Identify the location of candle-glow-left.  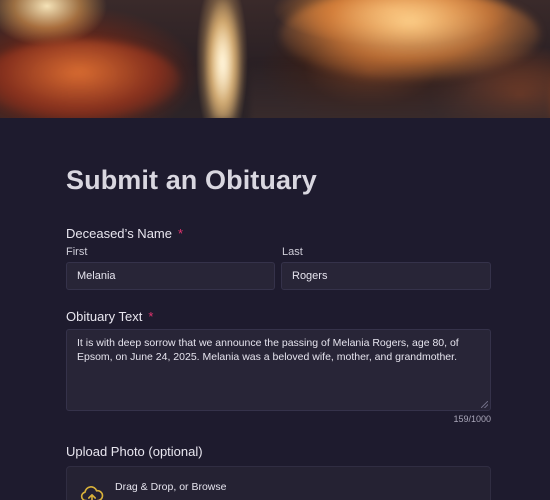
(90, 79).